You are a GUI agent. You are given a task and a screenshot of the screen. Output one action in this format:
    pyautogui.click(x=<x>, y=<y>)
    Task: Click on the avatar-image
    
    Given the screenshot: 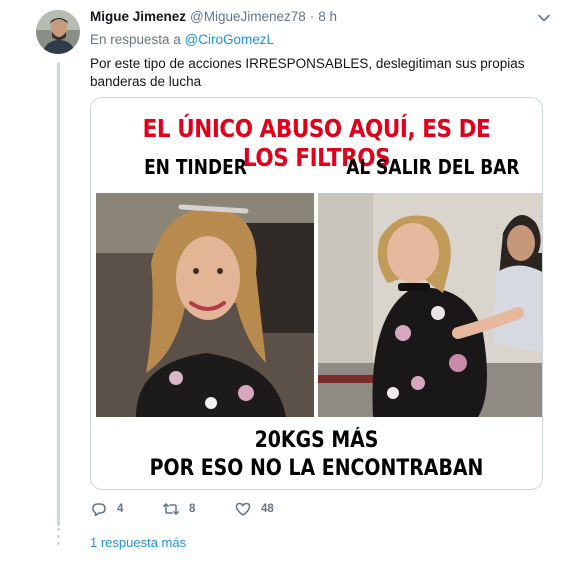 What is the action you would take?
    pyautogui.click(x=58, y=32)
    